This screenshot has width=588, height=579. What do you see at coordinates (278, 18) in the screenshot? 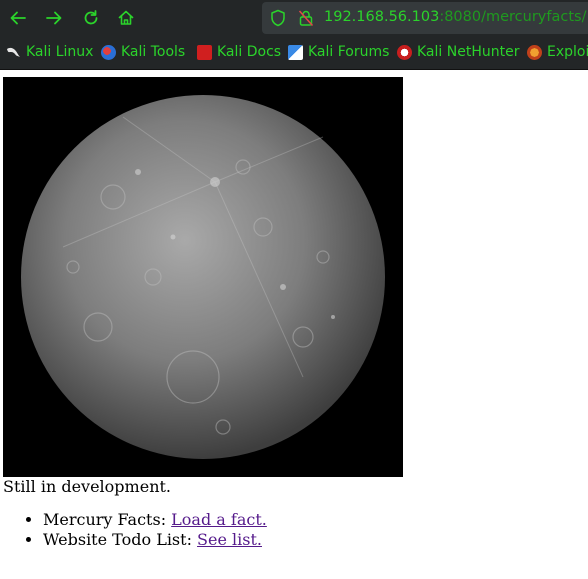
I see `shield-icon` at bounding box center [278, 18].